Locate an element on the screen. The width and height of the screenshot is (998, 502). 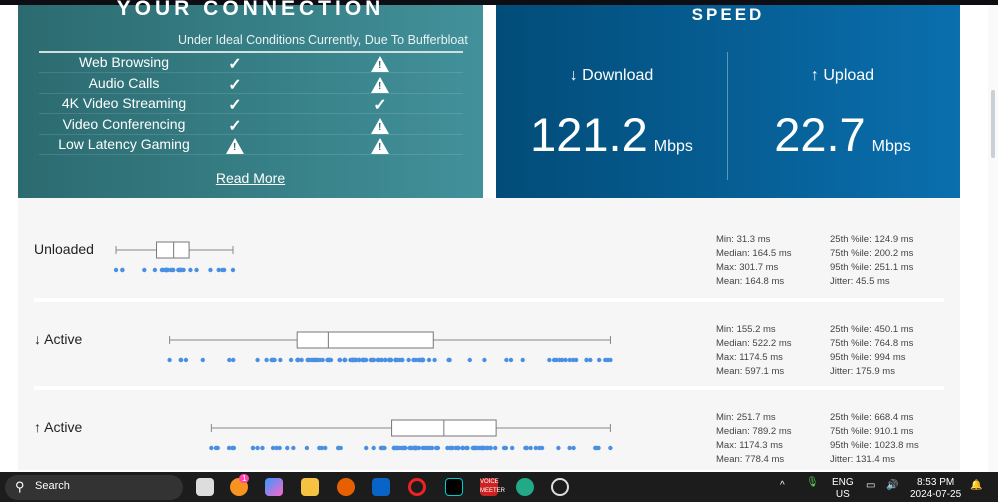
language: ENG is located at coordinates (843, 483).